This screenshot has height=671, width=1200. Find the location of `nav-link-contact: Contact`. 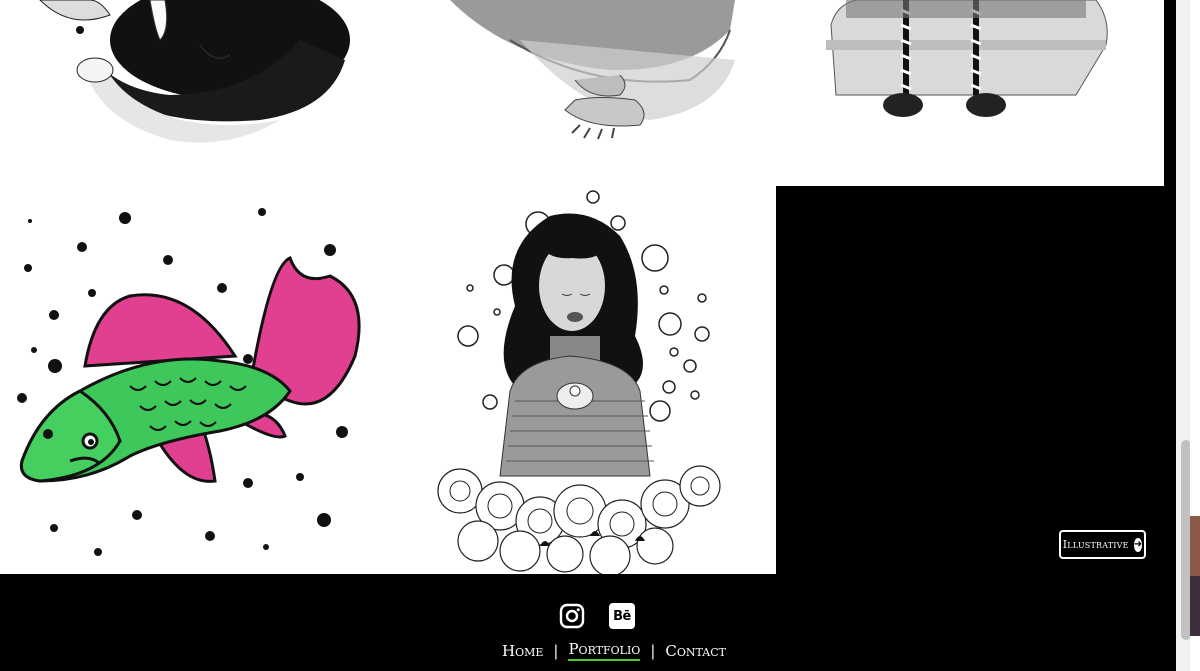

nav-link-contact: Contact is located at coordinates (695, 651).